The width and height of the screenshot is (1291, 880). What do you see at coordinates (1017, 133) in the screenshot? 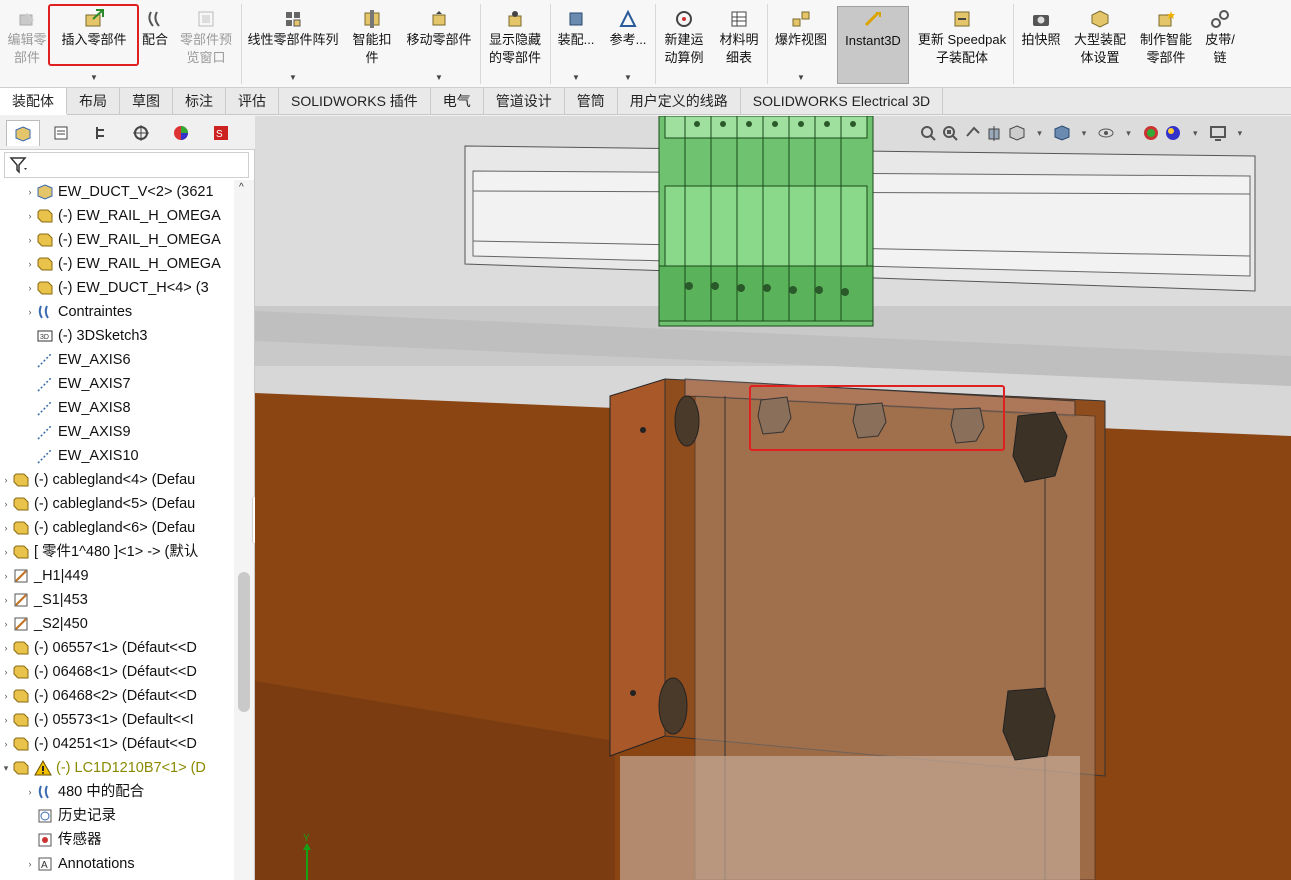
I see `view-orientation-icon` at bounding box center [1017, 133].